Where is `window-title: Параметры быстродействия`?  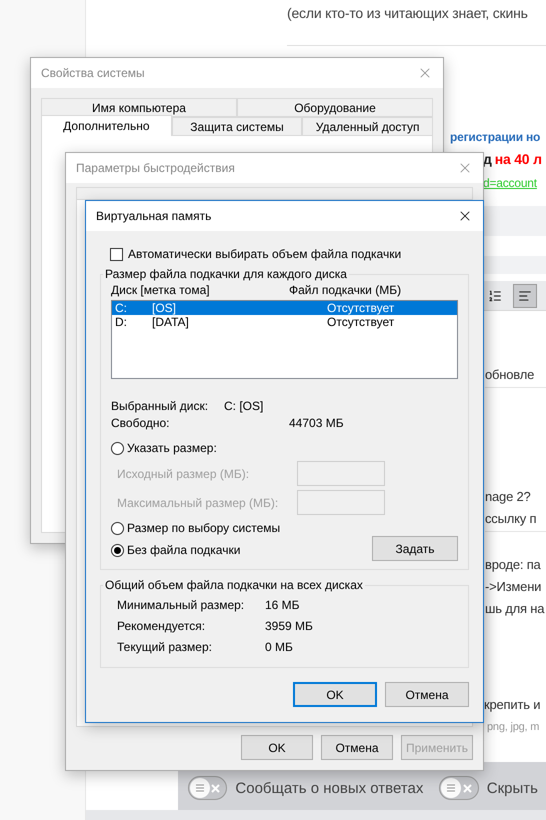
window-title: Параметры быстродействия is located at coordinates (155, 168).